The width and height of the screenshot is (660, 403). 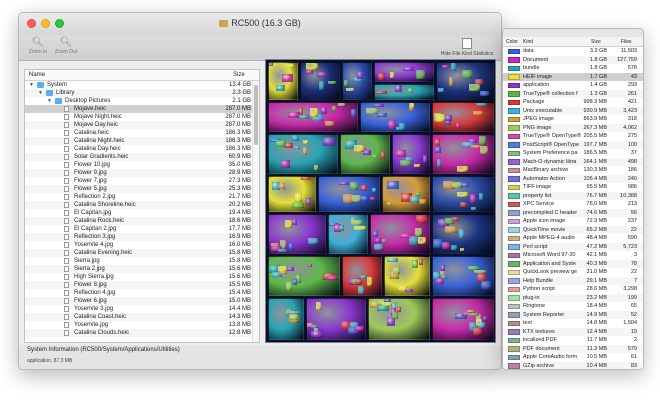 I want to click on color-column-header: Color, so click(x=512, y=42).